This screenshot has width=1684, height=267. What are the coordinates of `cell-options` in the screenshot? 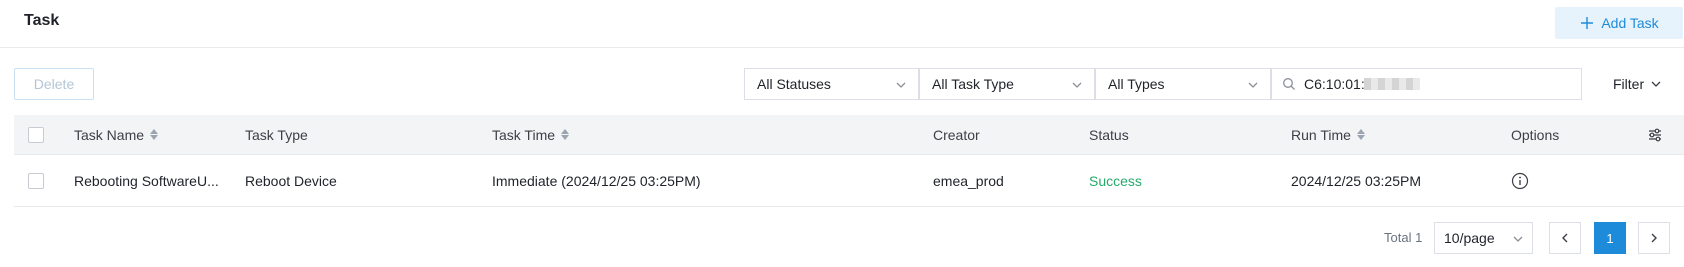 It's located at (1520, 180).